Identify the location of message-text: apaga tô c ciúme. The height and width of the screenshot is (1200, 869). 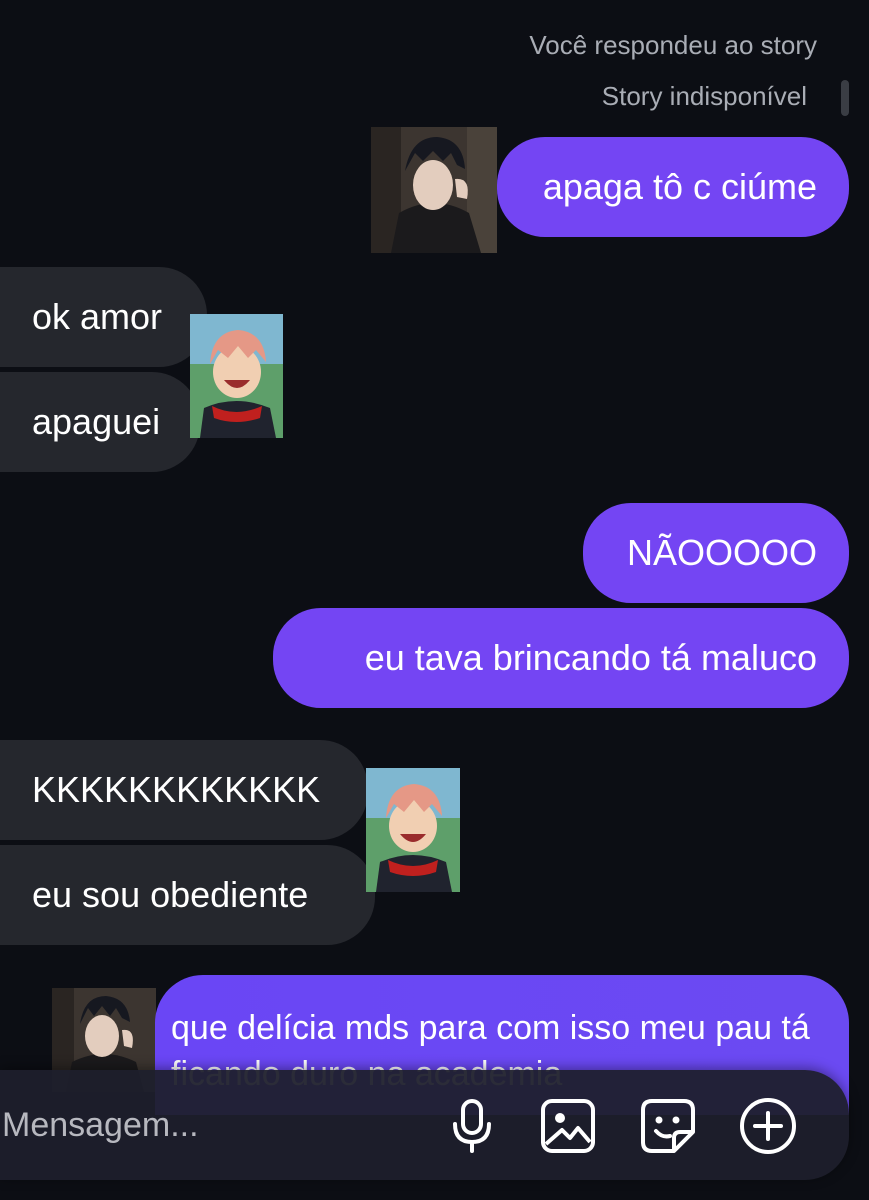
(679, 186).